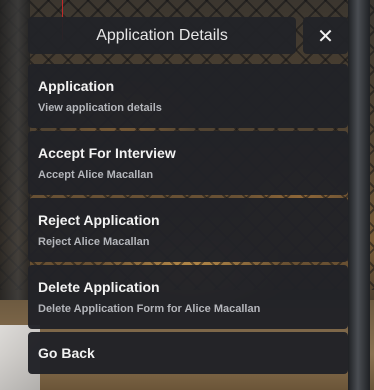 This screenshot has width=374, height=390. What do you see at coordinates (359, 195) in the screenshot?
I see `right-pipe` at bounding box center [359, 195].